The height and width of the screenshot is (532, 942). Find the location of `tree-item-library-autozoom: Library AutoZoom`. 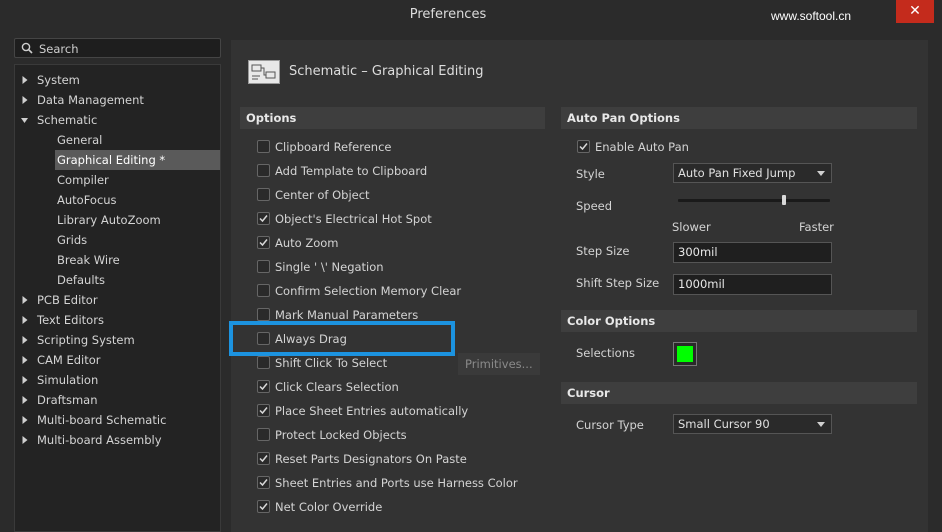

tree-item-library-autozoom: Library AutoZoom is located at coordinates (137, 220).